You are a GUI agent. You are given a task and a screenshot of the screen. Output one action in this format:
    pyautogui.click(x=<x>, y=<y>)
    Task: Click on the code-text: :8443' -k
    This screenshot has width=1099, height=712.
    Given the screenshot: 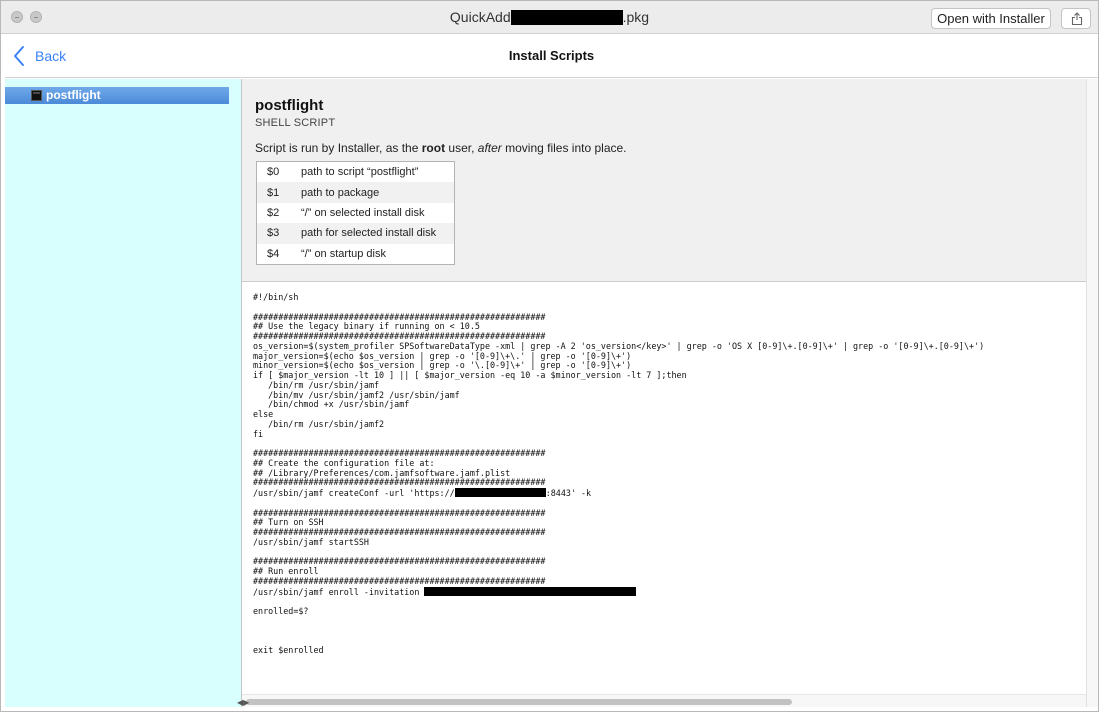 What is the action you would take?
    pyautogui.click(x=568, y=493)
    